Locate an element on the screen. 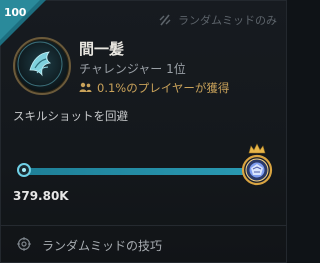 This screenshot has width=320, height=263. progress-fill is located at coordinates (138, 171).